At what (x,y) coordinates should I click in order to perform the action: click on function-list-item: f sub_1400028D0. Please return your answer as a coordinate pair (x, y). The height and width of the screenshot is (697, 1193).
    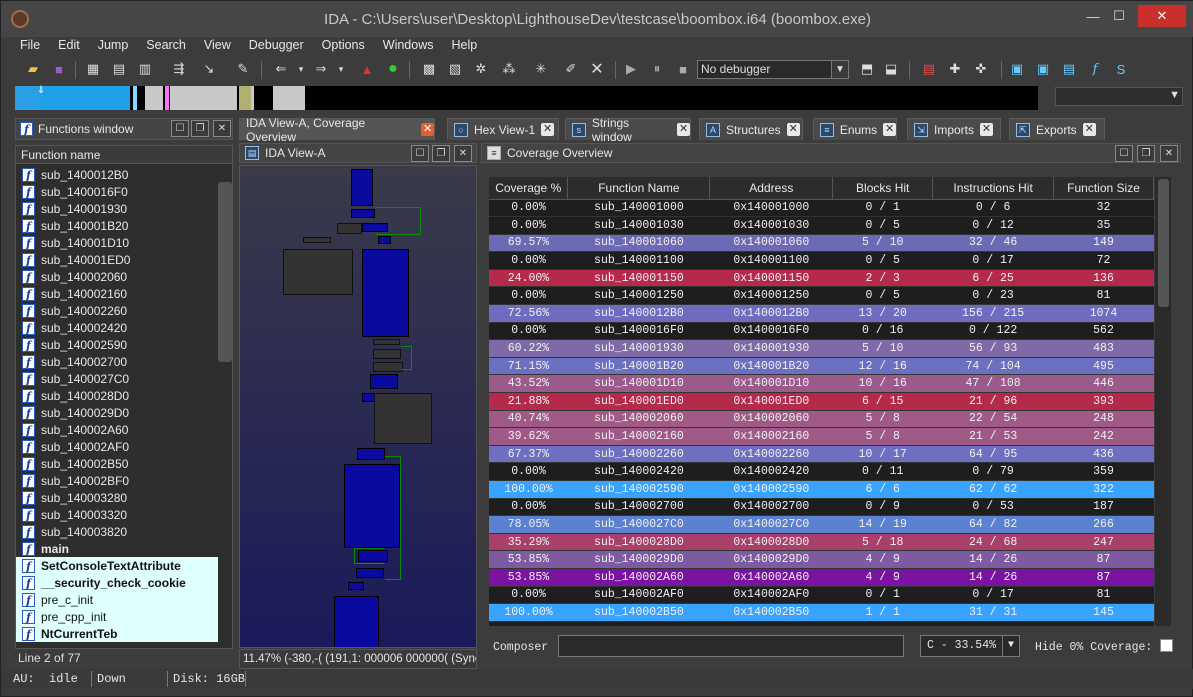
    Looking at the image, I should click on (117, 395).